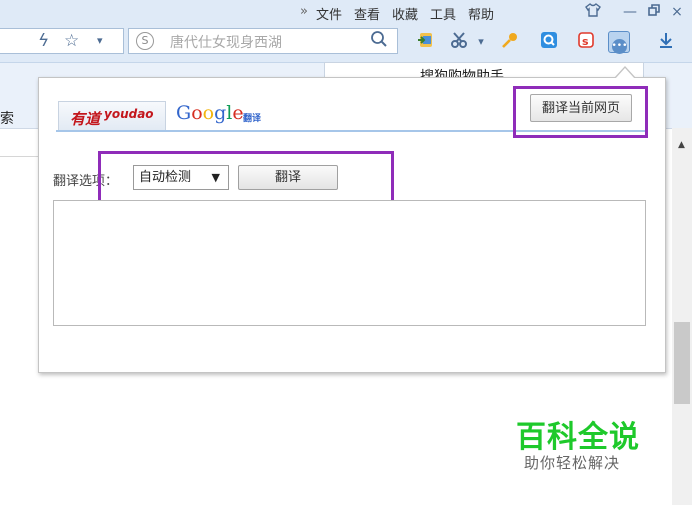 Image resolution: width=692 pixels, height=505 pixels. What do you see at coordinates (85, 119) in the screenshot?
I see `youdao-logo-zh: 有道` at bounding box center [85, 119].